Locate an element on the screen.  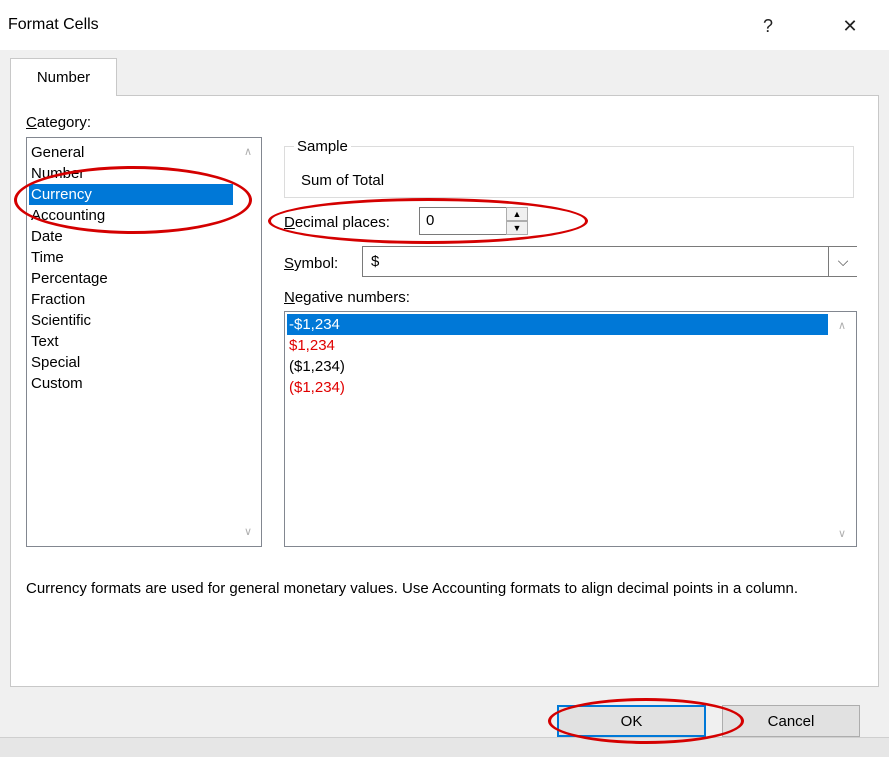
cancel-button: Cancel is located at coordinates (791, 721).